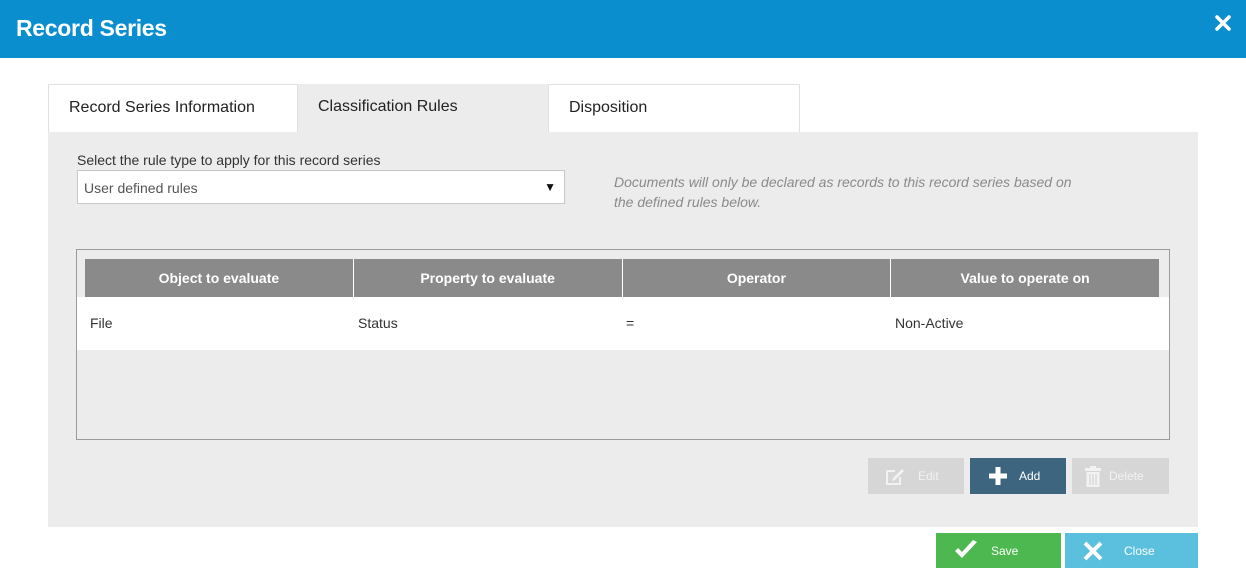  What do you see at coordinates (895, 477) in the screenshot?
I see `edit-icon` at bounding box center [895, 477].